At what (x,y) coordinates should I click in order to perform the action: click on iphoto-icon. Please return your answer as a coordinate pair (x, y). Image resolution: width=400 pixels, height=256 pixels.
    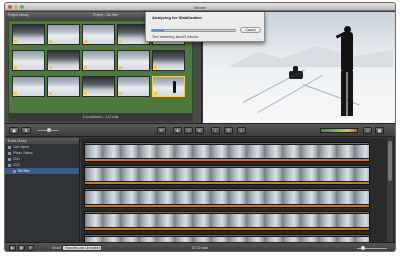
    Looking at the image, I should click on (9, 153).